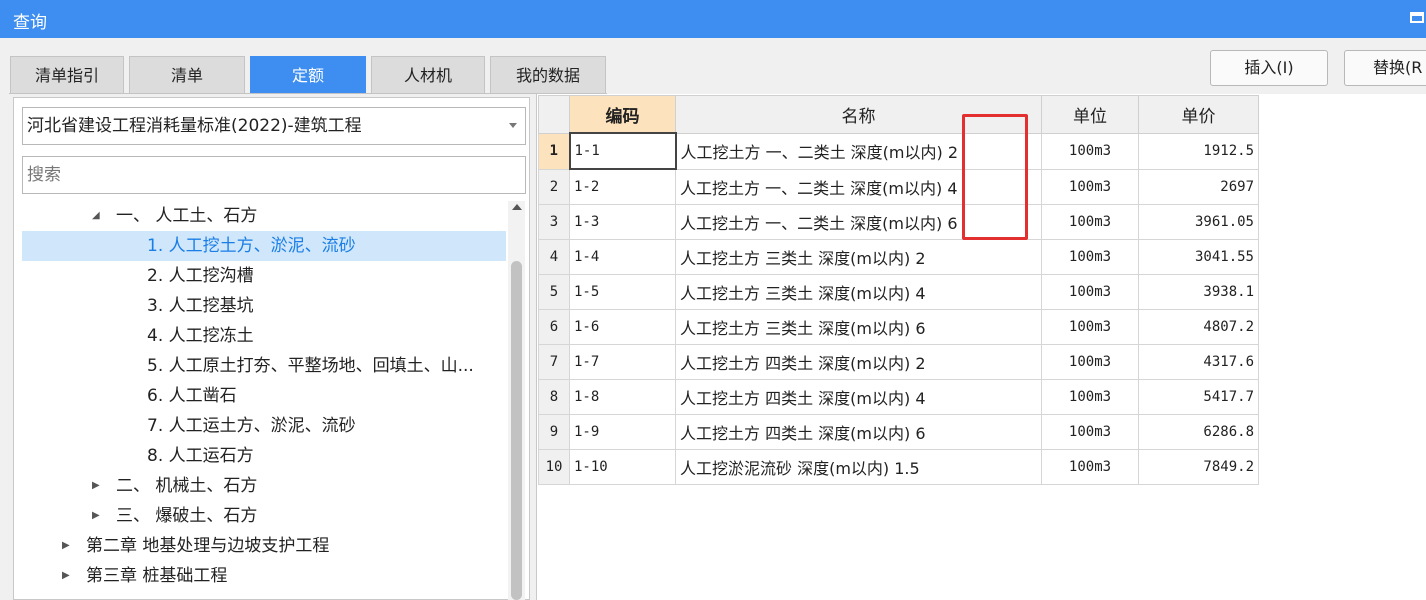 The height and width of the screenshot is (600, 1426). I want to click on row-number: 9, so click(554, 432).